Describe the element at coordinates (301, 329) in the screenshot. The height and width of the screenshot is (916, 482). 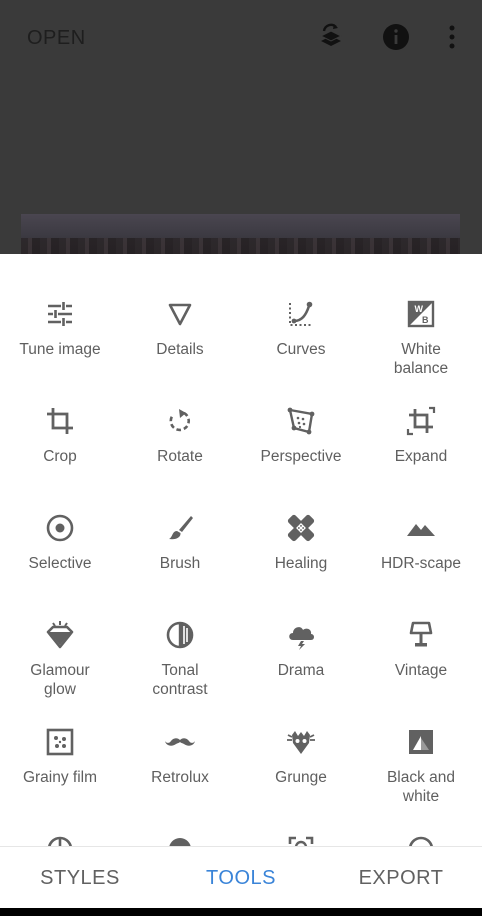
I see `tool-curves: Curves` at that location.